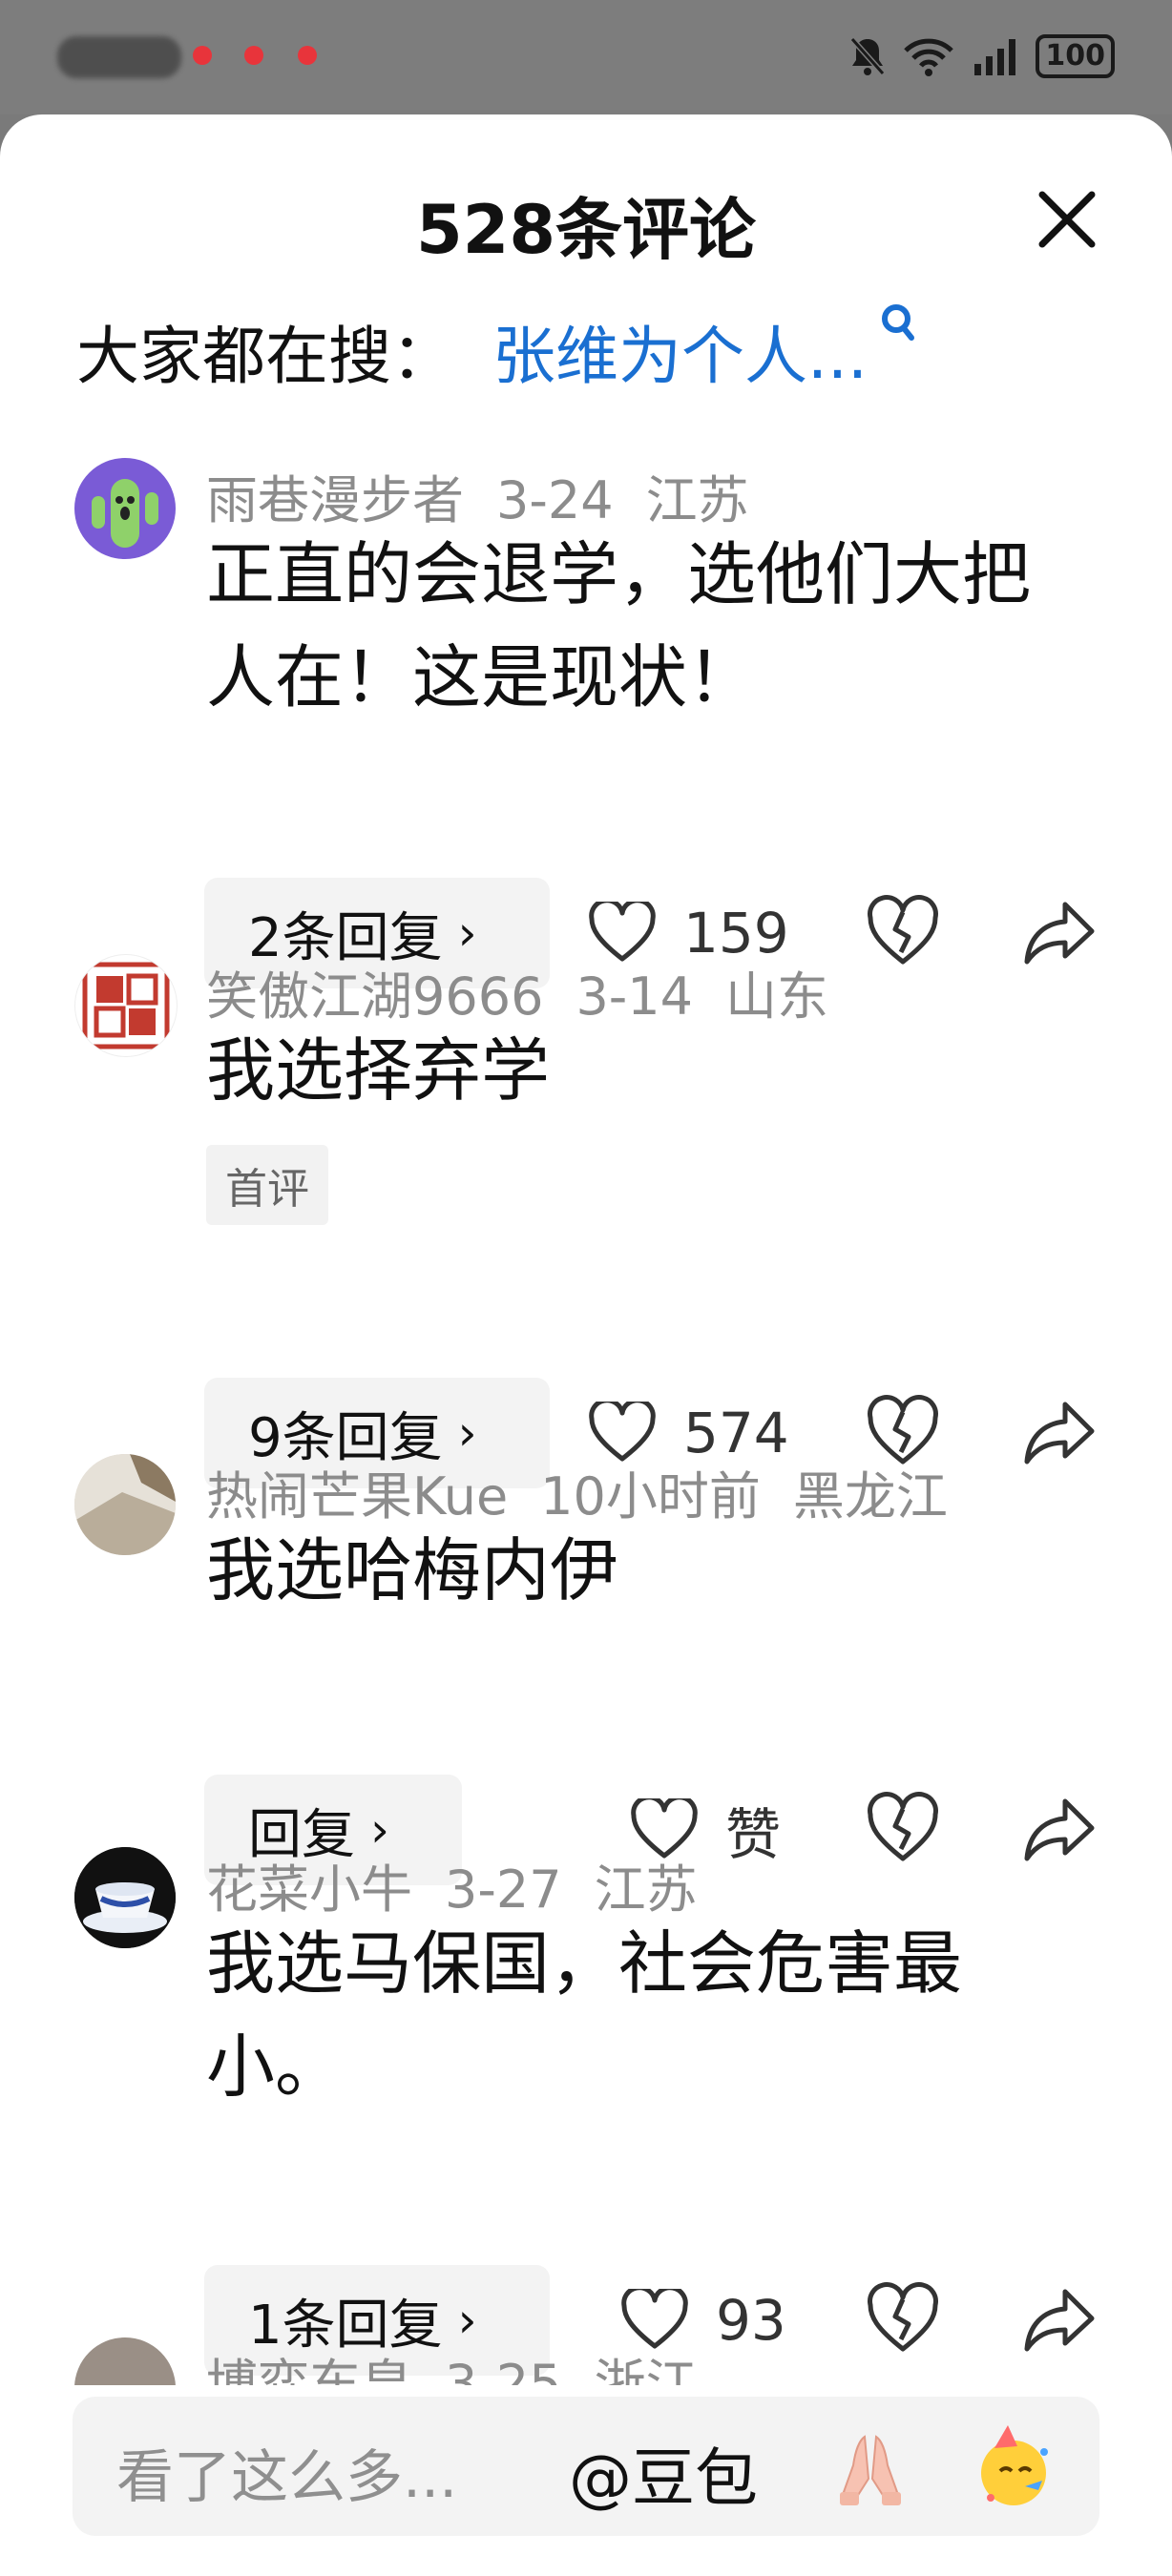 Image resolution: width=1172 pixels, height=2576 pixels. I want to click on photo-avatar-icon, so click(125, 1504).